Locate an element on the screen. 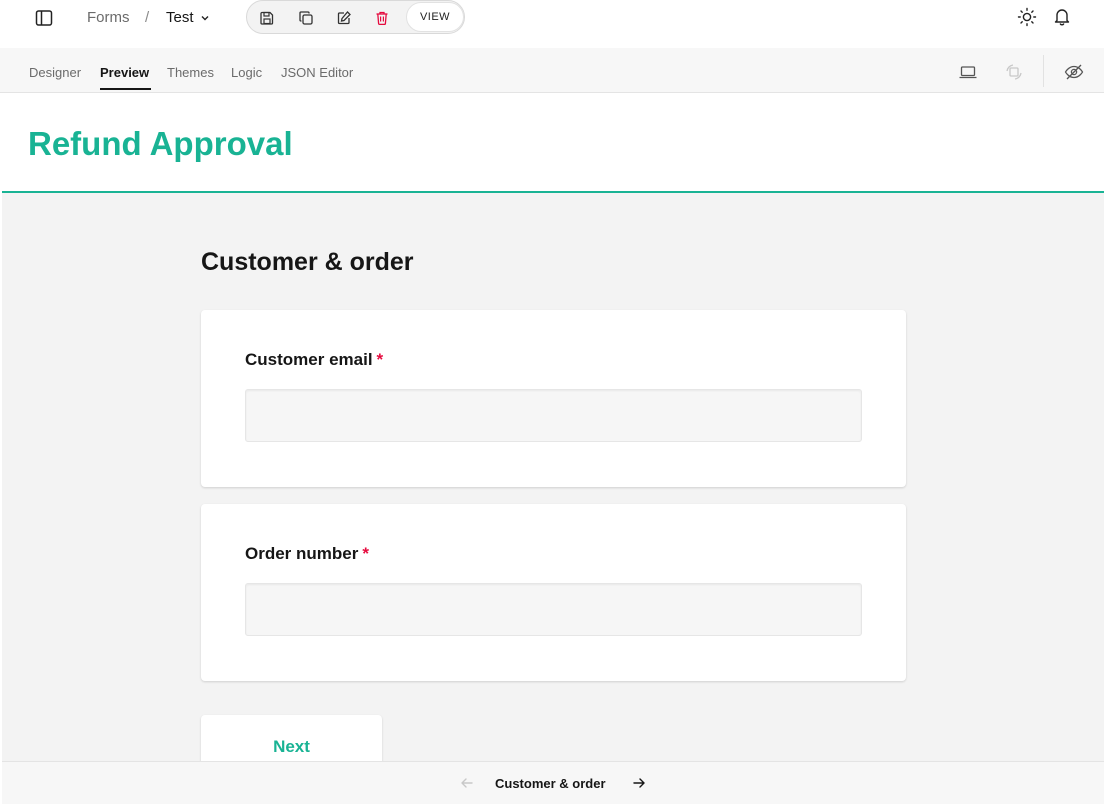  view-button: VIEW is located at coordinates (435, 17).